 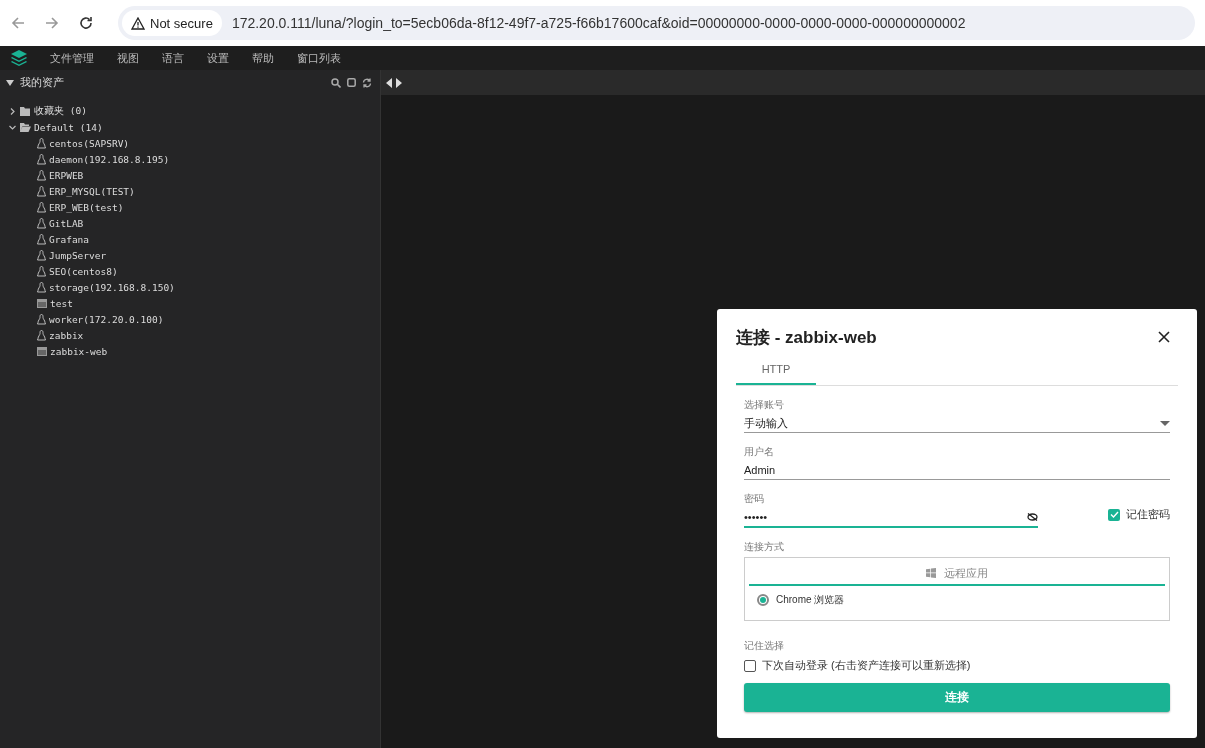 What do you see at coordinates (128, 58) in the screenshot?
I see `menu-item: 视图` at bounding box center [128, 58].